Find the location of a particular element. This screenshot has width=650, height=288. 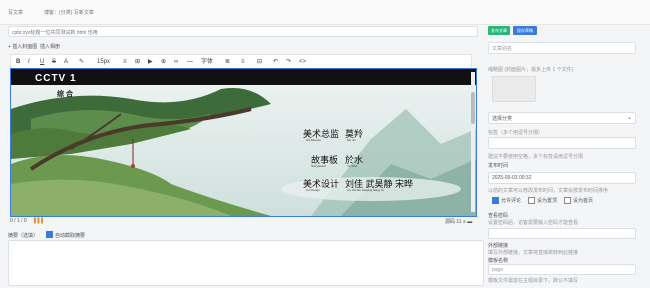

publish-time-value: 2025-09-03 00:32 is located at coordinates (512, 178).